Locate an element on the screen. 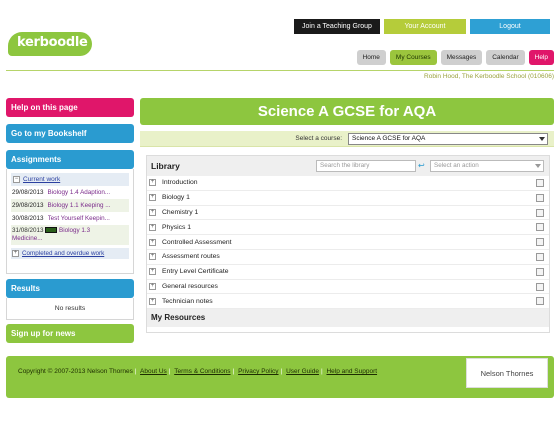 The image size is (560, 424). logo-text: kerboodle is located at coordinates (52, 42).